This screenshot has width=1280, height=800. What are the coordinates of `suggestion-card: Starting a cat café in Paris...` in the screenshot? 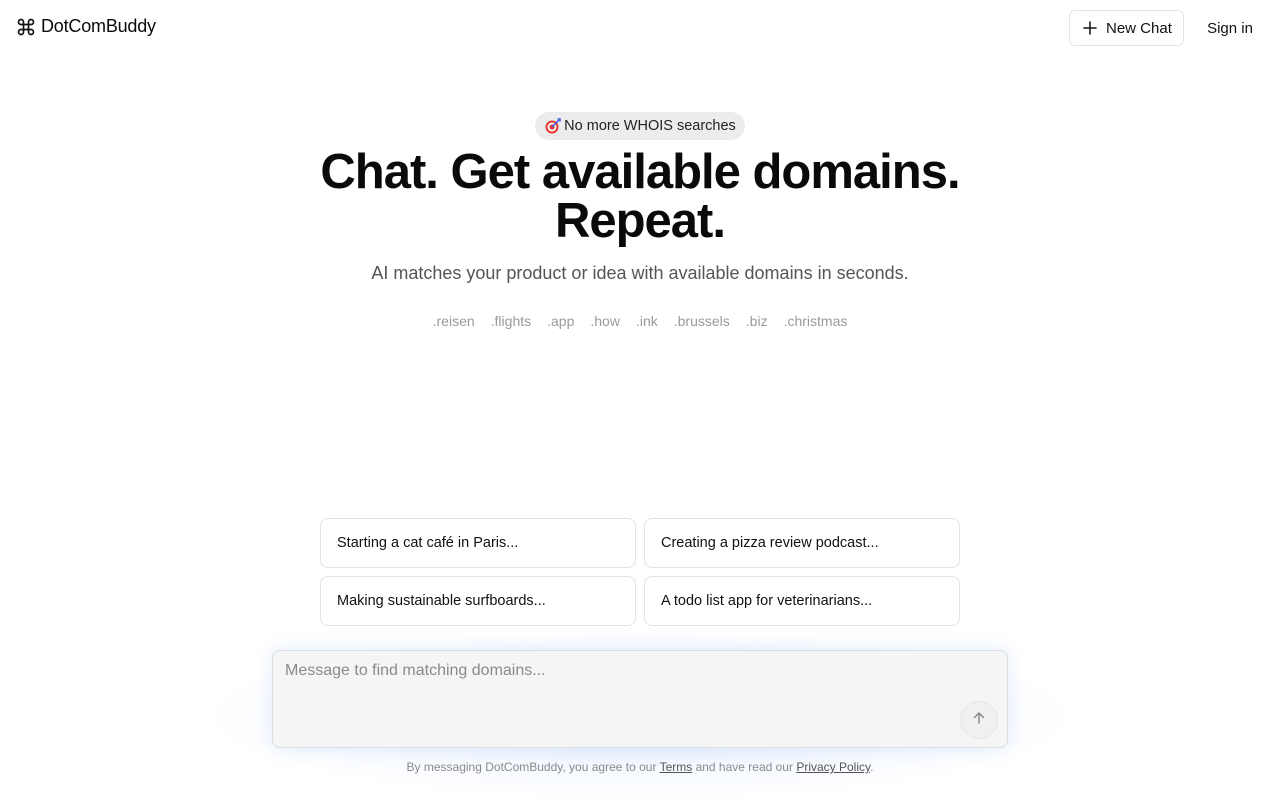 It's located at (478, 543).